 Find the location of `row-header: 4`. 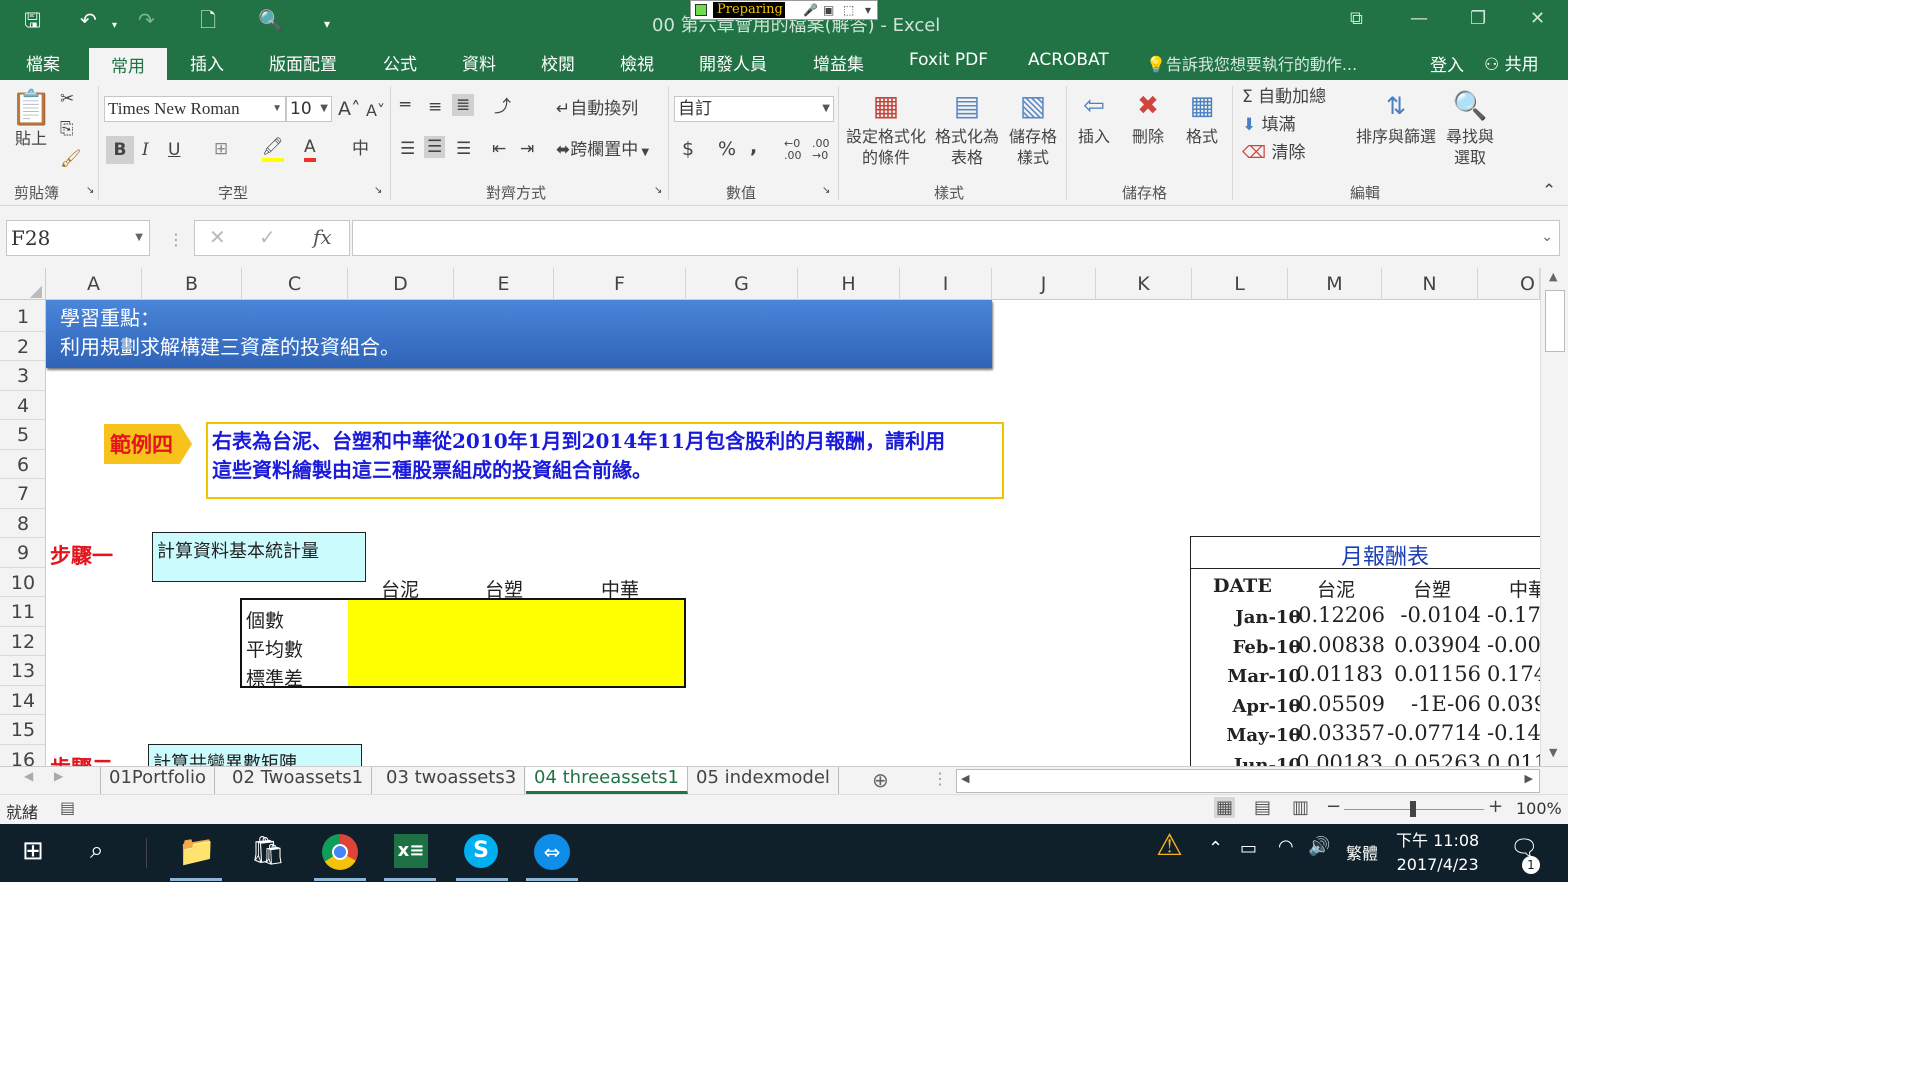

row-header: 4 is located at coordinates (22, 405).